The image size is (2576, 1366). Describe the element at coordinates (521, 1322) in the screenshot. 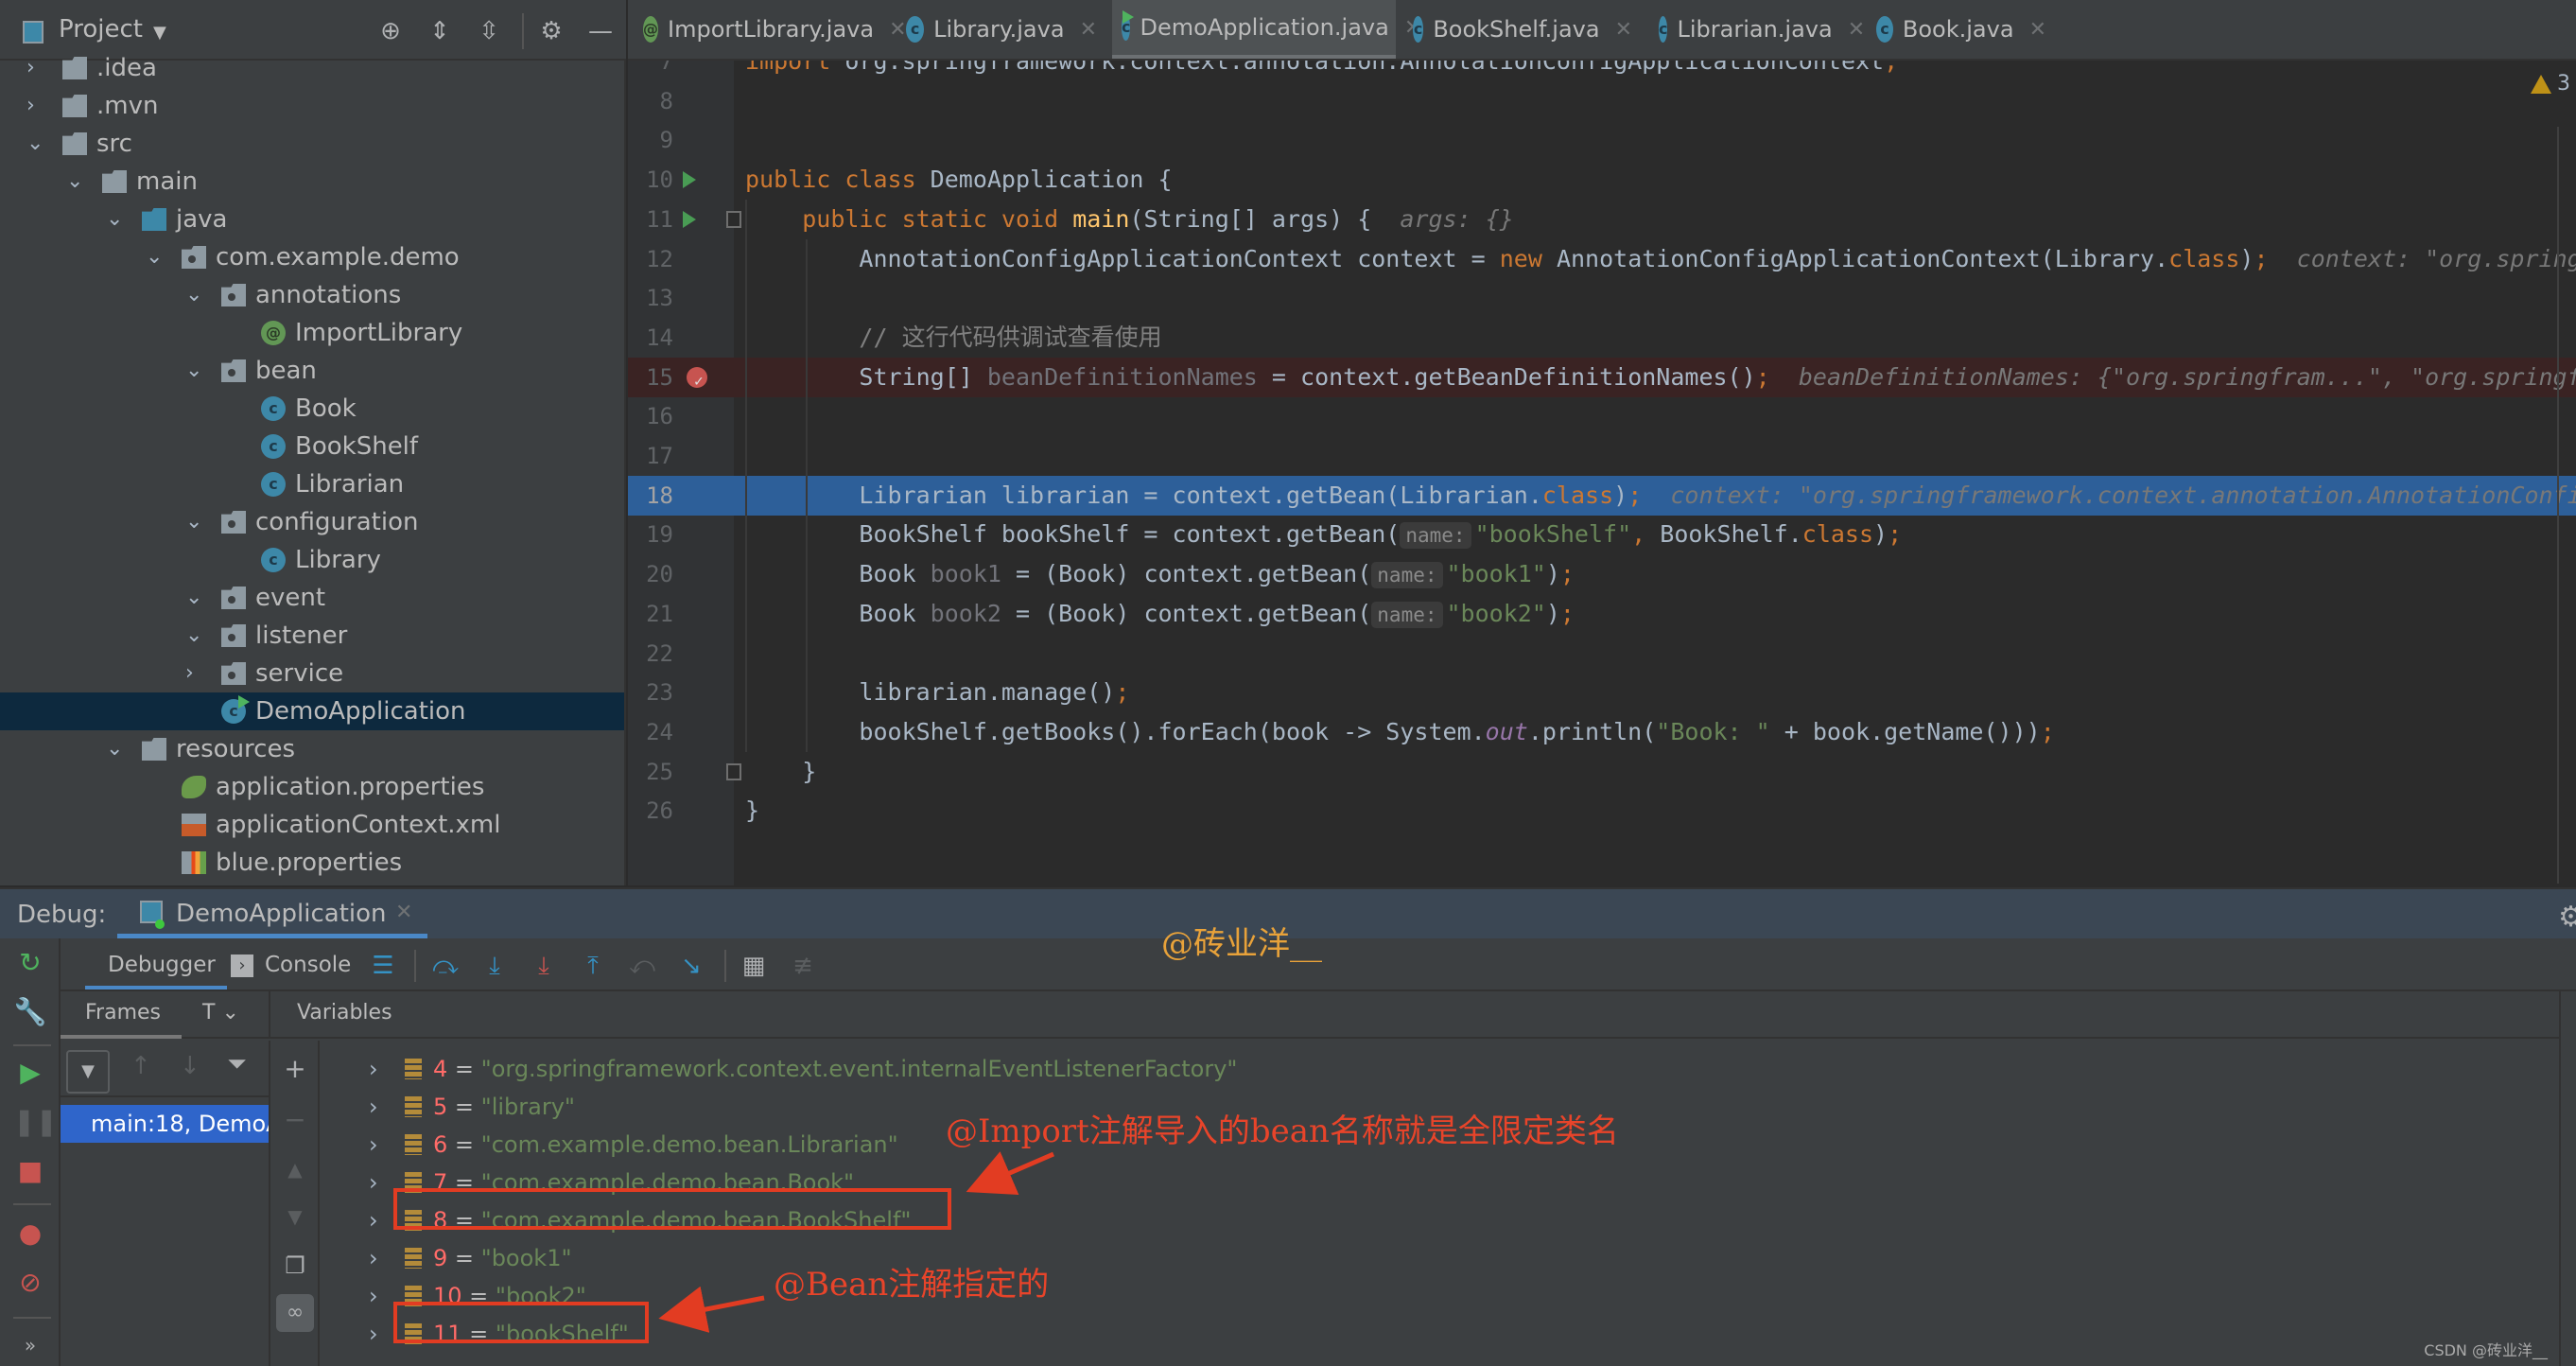

I see `highlight-box-bookshelf` at that location.